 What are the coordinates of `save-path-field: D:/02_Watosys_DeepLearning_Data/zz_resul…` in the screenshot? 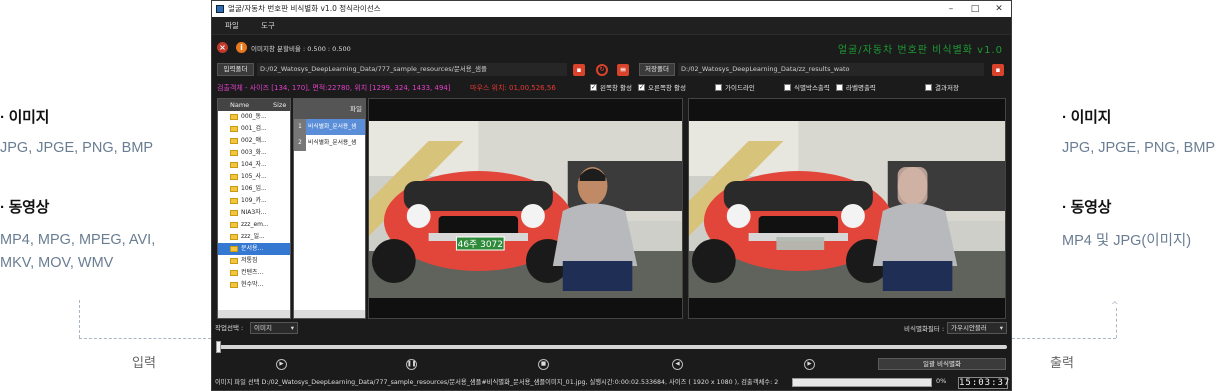 It's located at (831, 69).